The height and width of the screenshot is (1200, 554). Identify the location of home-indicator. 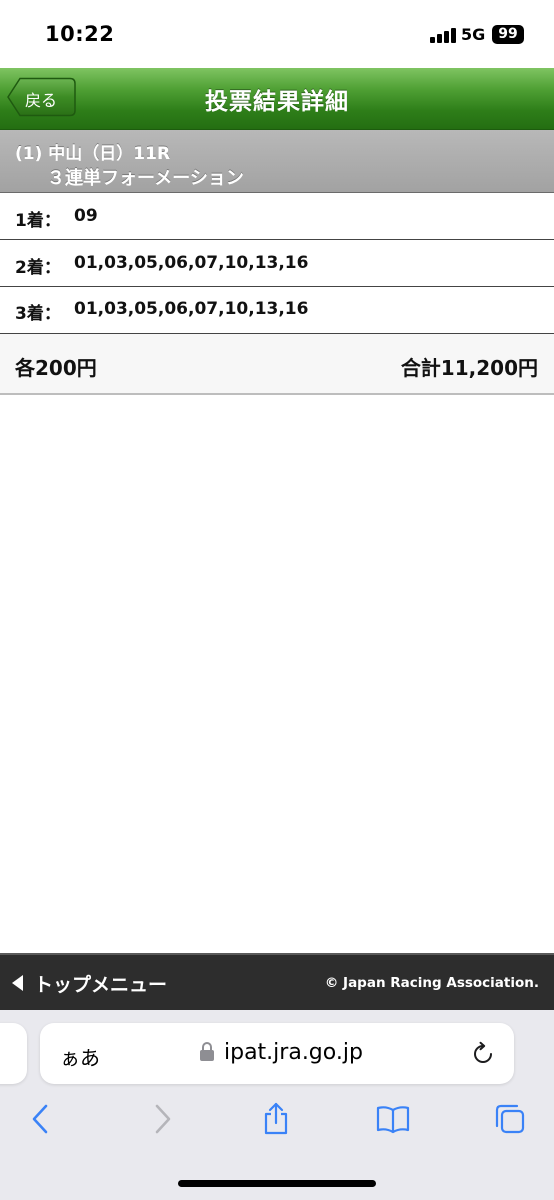
(277, 1183).